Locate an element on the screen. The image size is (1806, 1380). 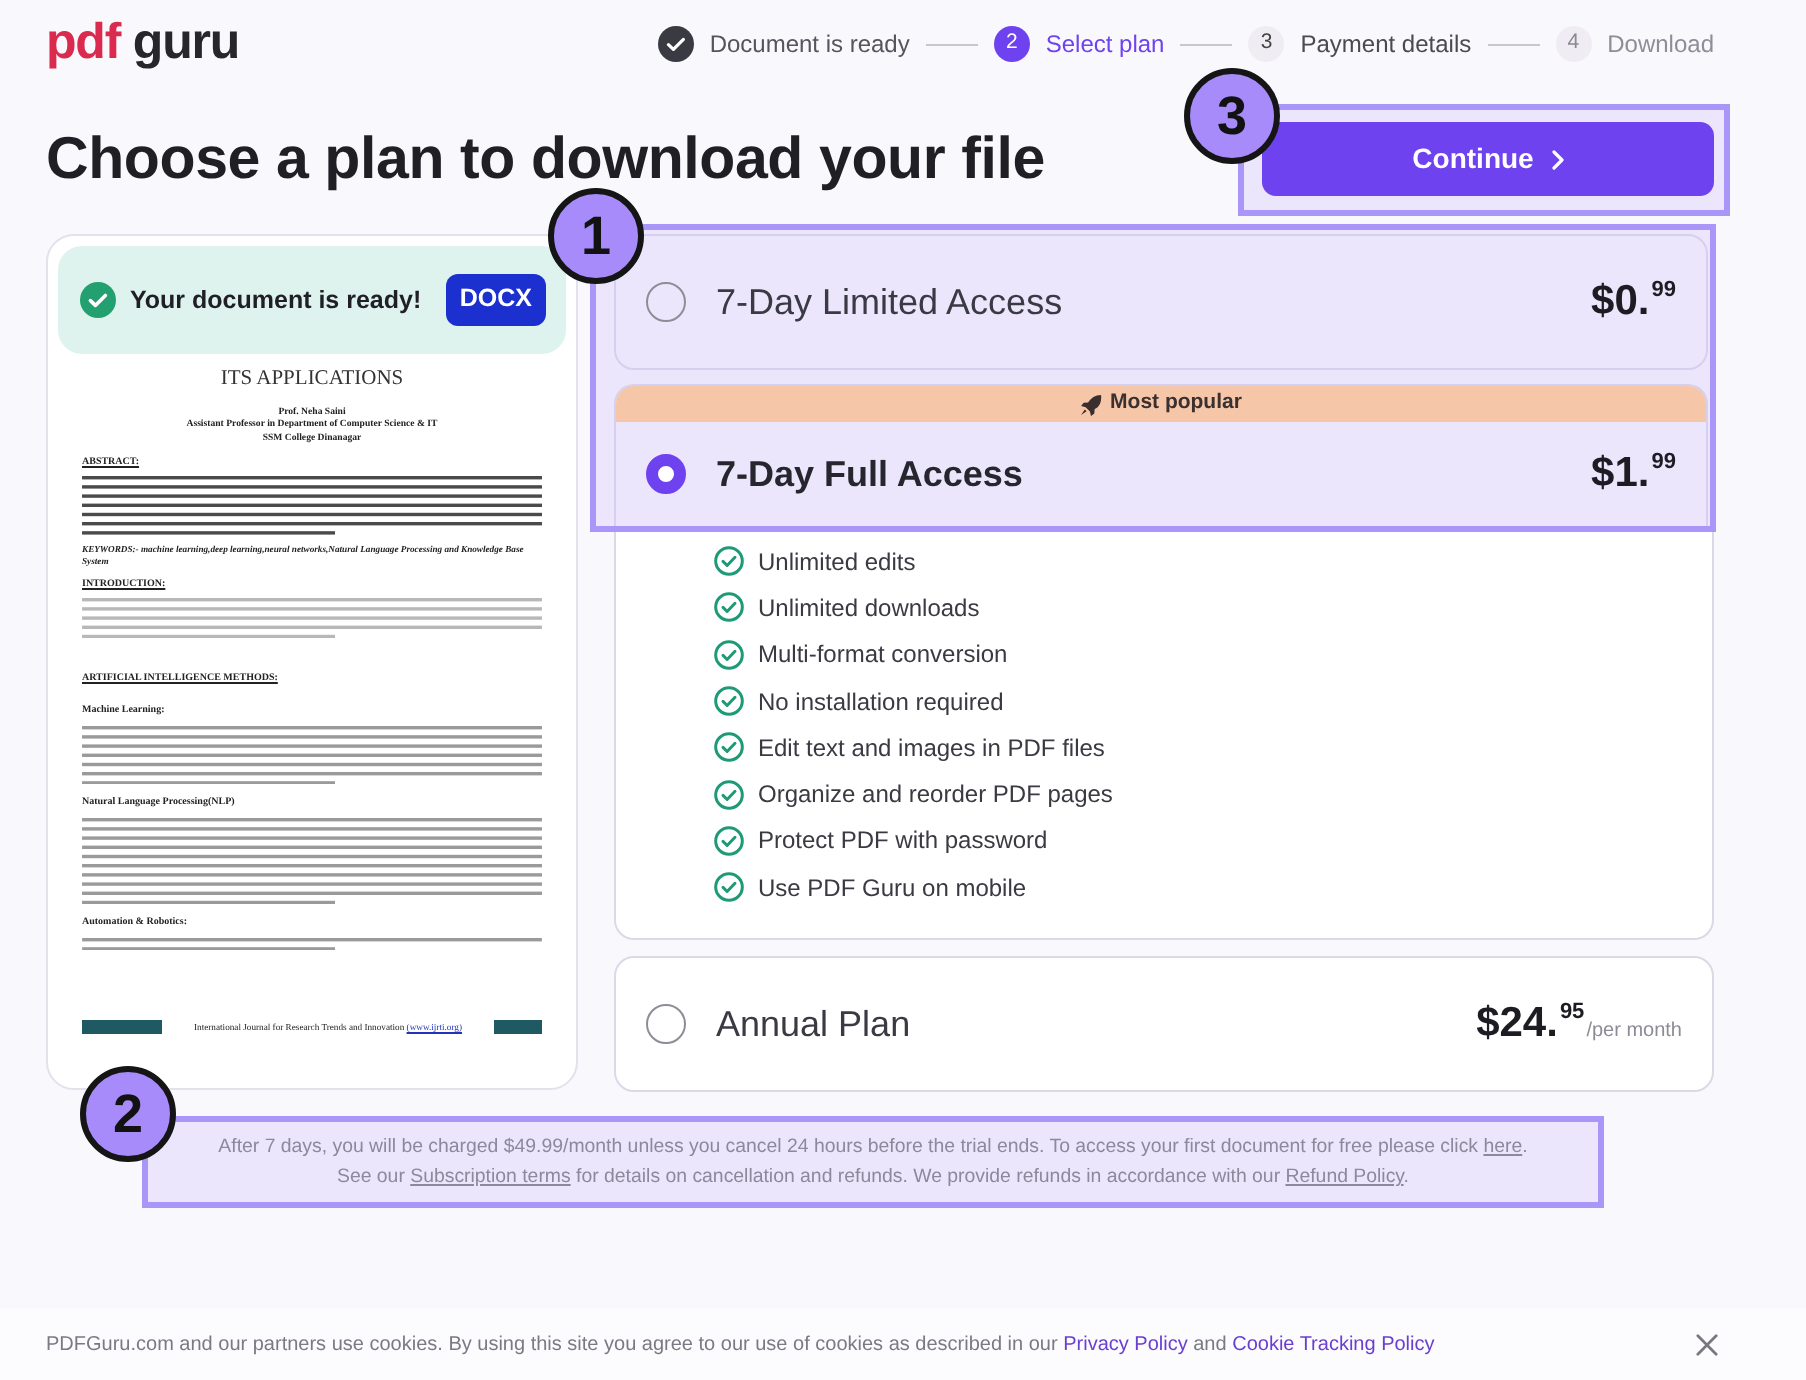
format-badge: DOCX is located at coordinates (495, 300).